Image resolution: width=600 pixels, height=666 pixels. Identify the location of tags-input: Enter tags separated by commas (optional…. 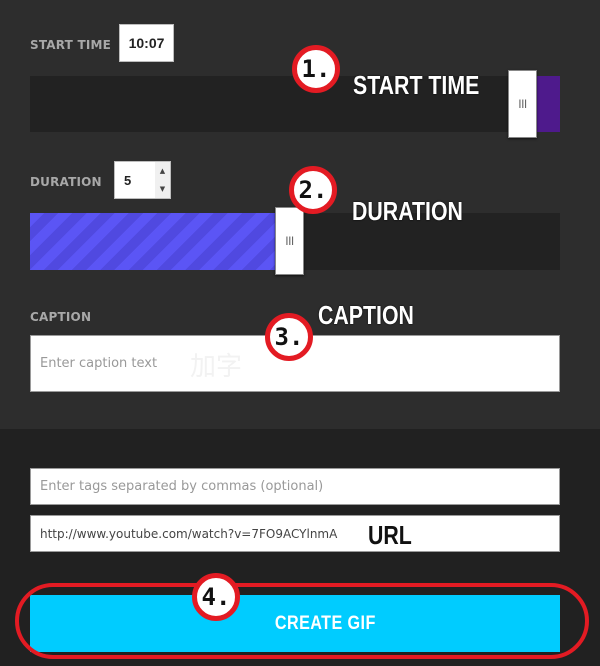
(295, 486).